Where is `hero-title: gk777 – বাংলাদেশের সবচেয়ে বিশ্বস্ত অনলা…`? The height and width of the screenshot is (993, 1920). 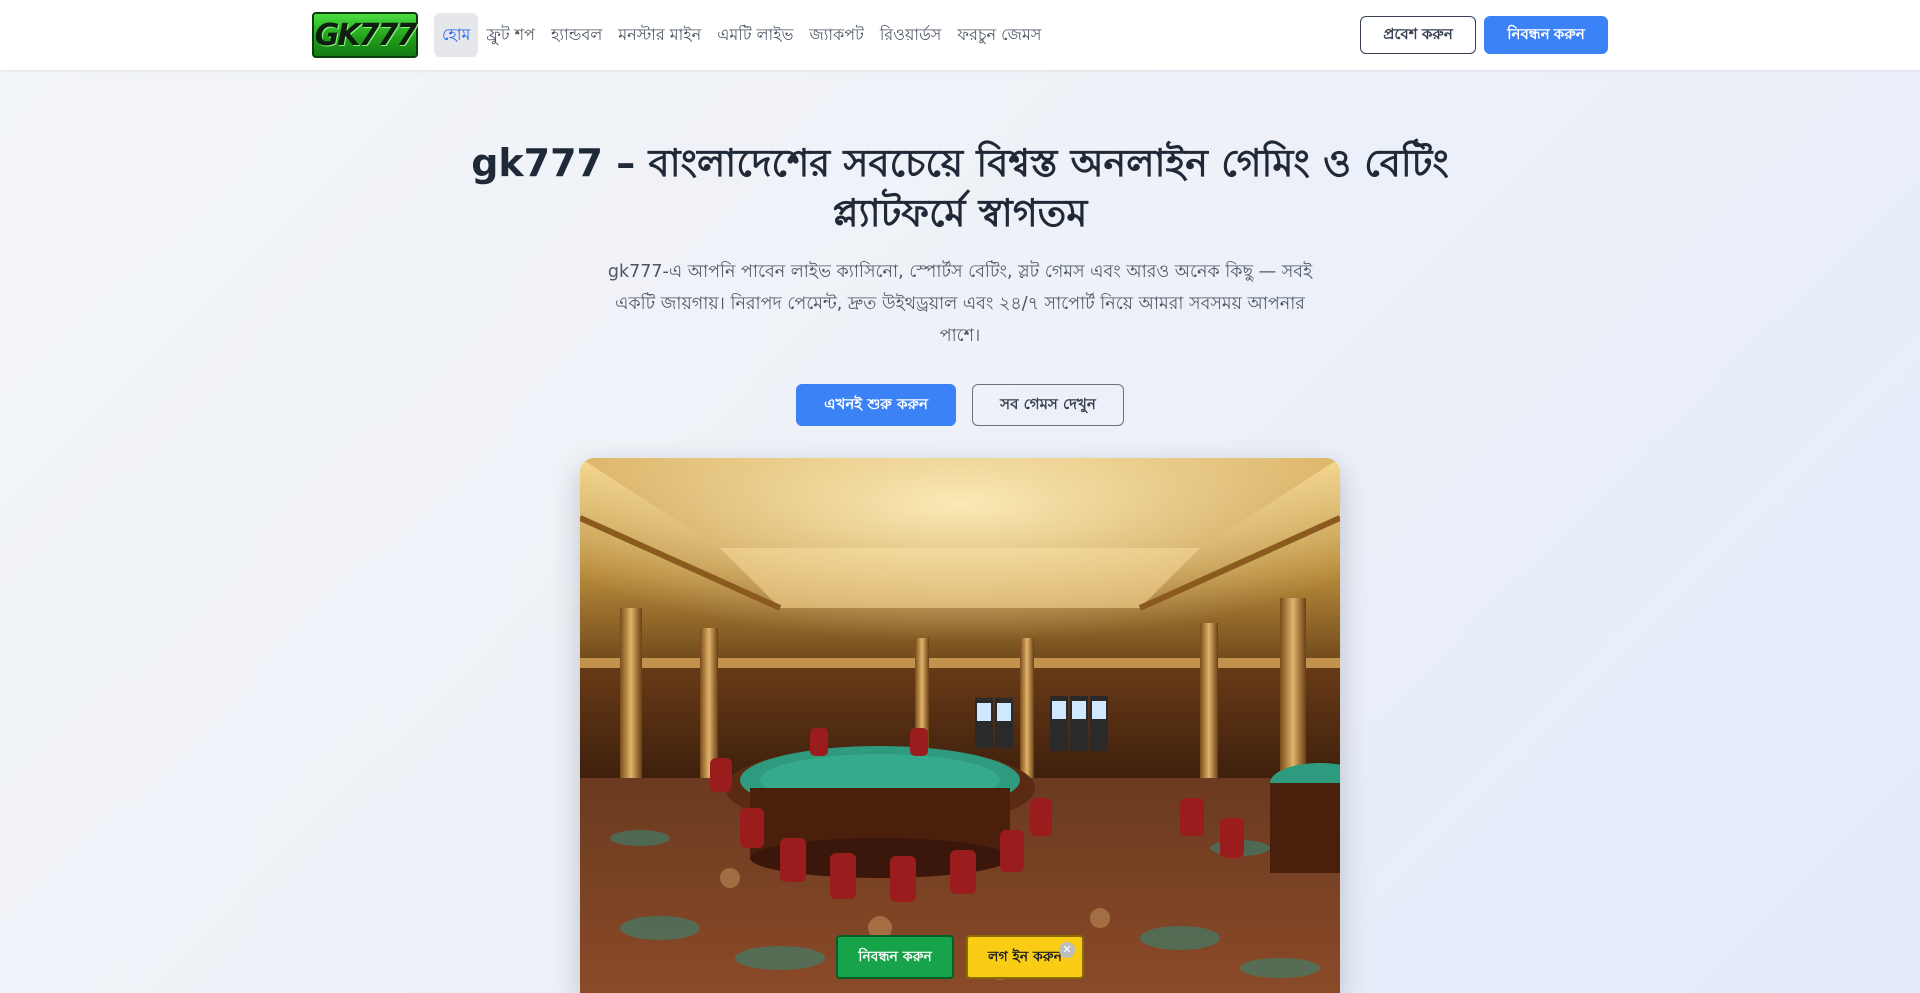 hero-title: gk777 – বাংলাদেশের সবচেয়ে বিশ্বস্ত অনলা… is located at coordinates (960, 188).